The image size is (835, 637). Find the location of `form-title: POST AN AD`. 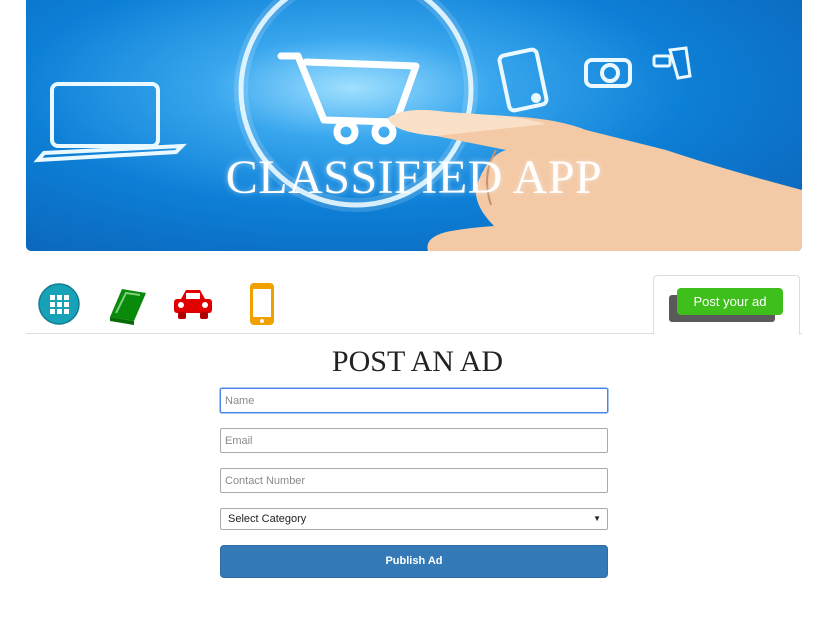

form-title: POST AN AD is located at coordinates (417, 361).